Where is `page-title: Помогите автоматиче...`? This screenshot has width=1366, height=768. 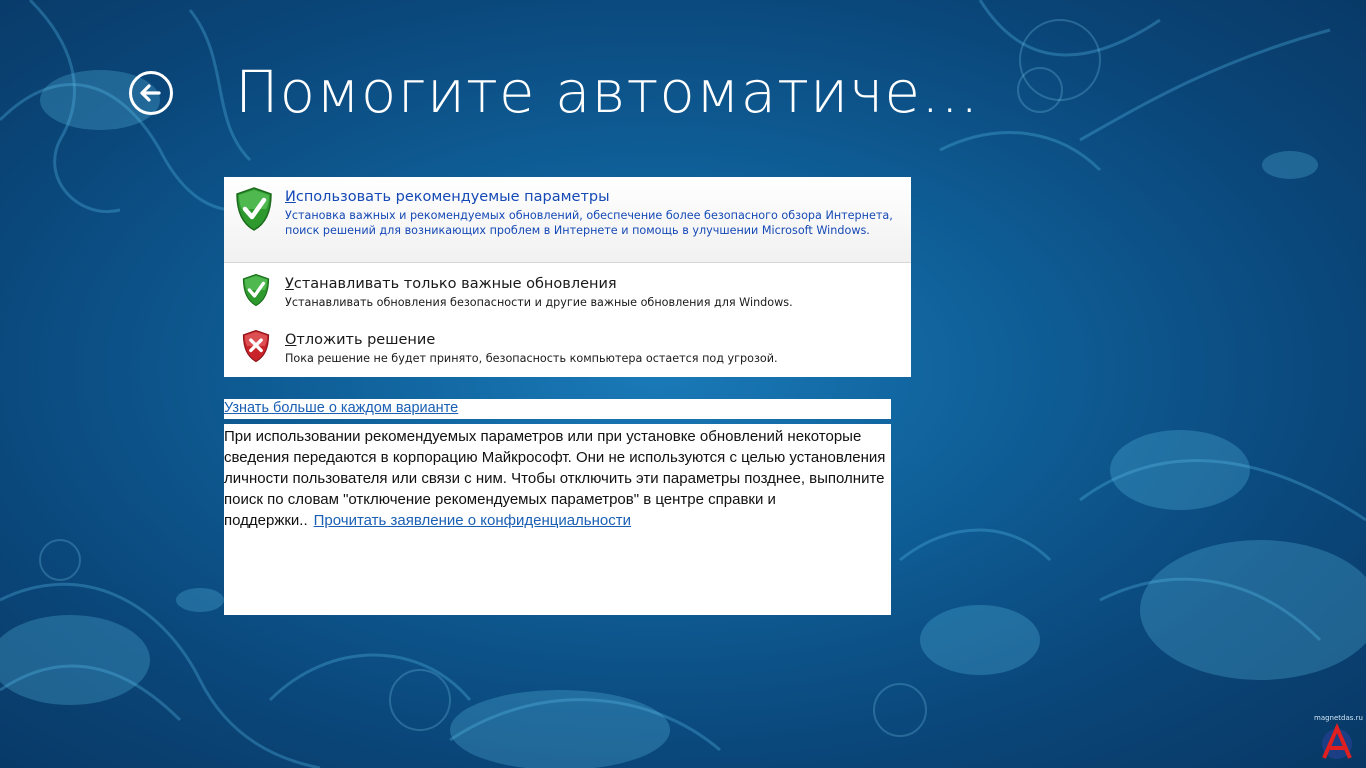 page-title: Помогите автоматиче... is located at coordinates (607, 92).